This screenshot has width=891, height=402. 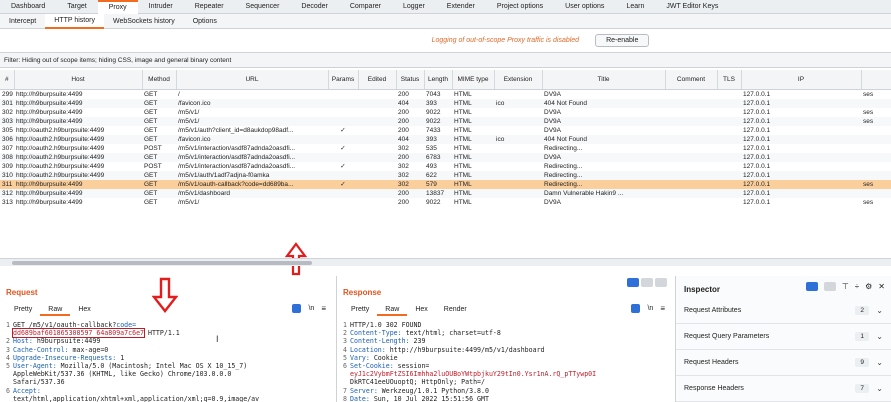 I want to click on horizontal-scrollbar, so click(x=445, y=262).